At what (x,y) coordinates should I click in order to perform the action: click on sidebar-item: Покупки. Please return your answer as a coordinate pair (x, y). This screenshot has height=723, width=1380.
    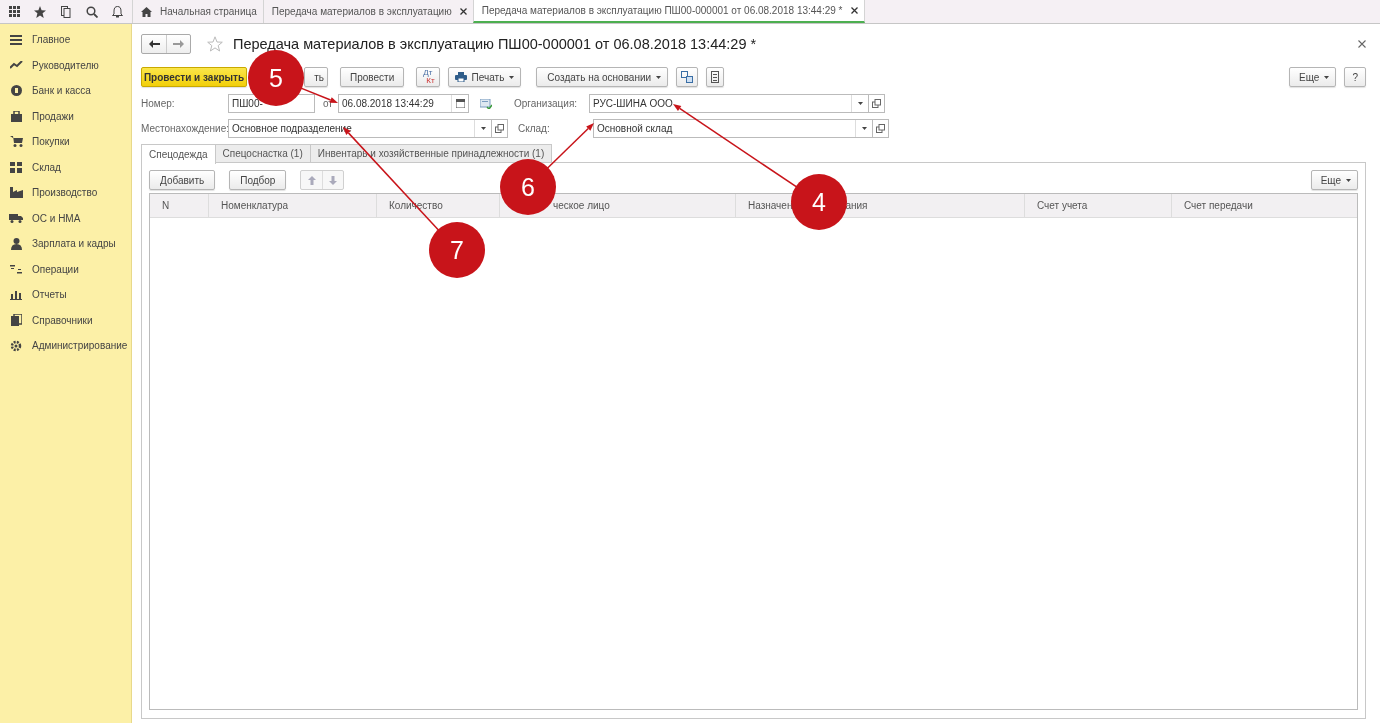
    Looking at the image, I should click on (65, 142).